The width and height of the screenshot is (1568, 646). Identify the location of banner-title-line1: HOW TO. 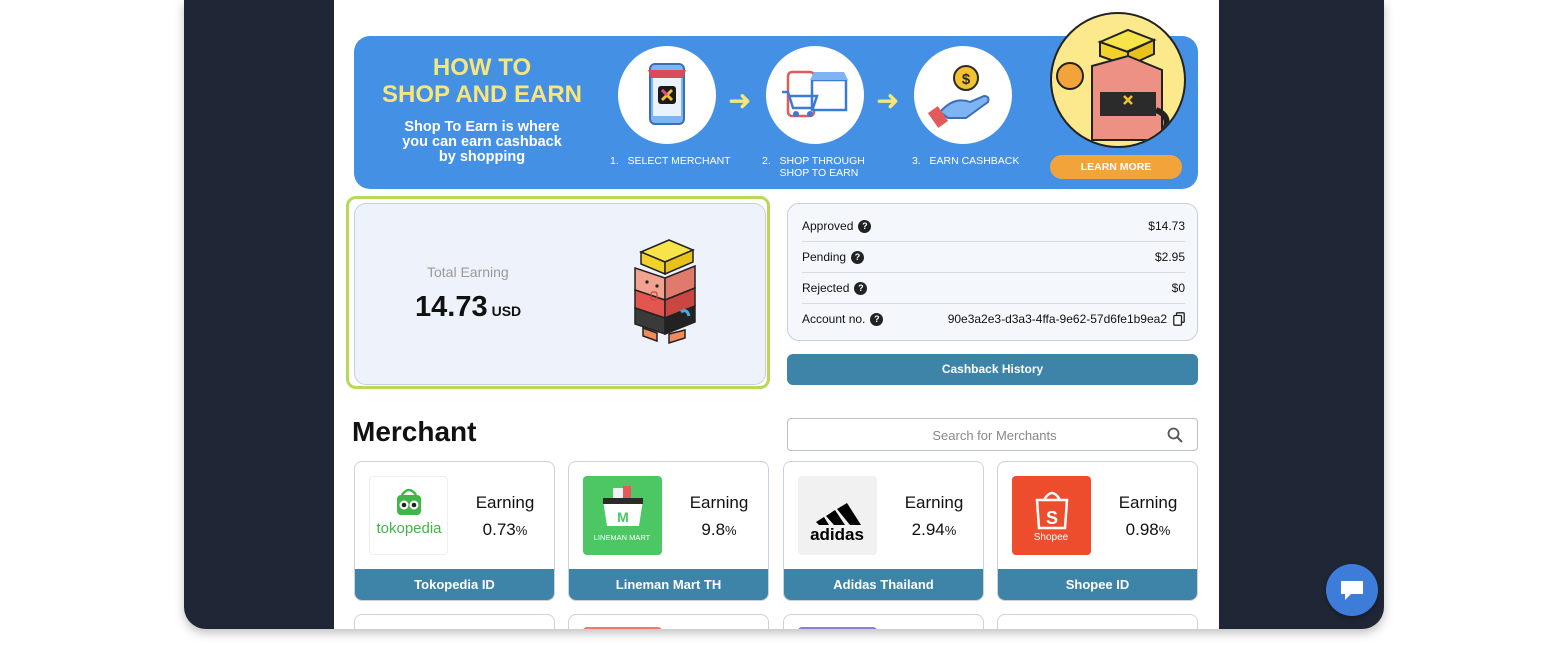
(482, 67).